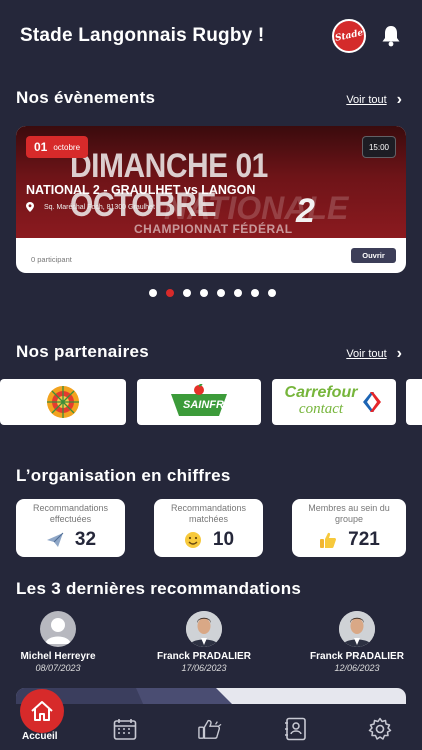 The width and height of the screenshot is (422, 750). I want to click on stat-value: 721, so click(364, 539).